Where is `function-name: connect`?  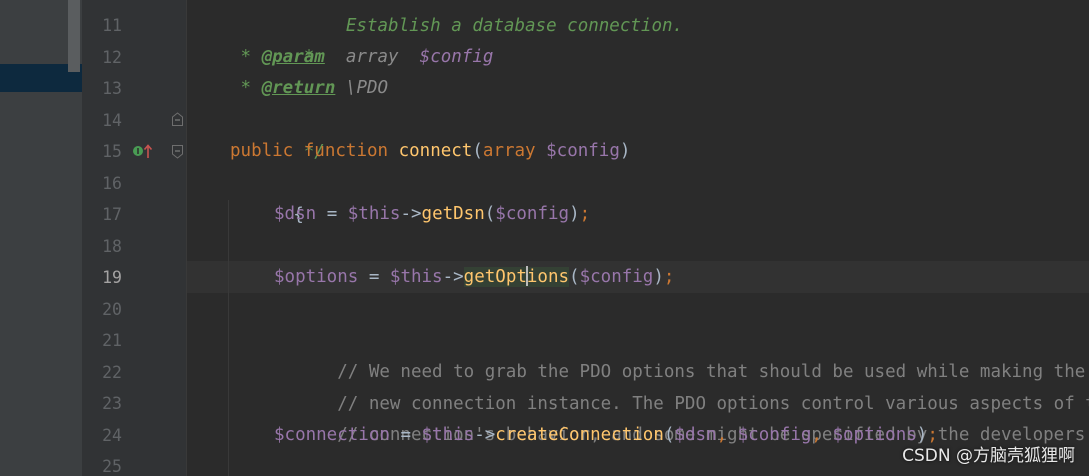 function-name: connect is located at coordinates (436, 151).